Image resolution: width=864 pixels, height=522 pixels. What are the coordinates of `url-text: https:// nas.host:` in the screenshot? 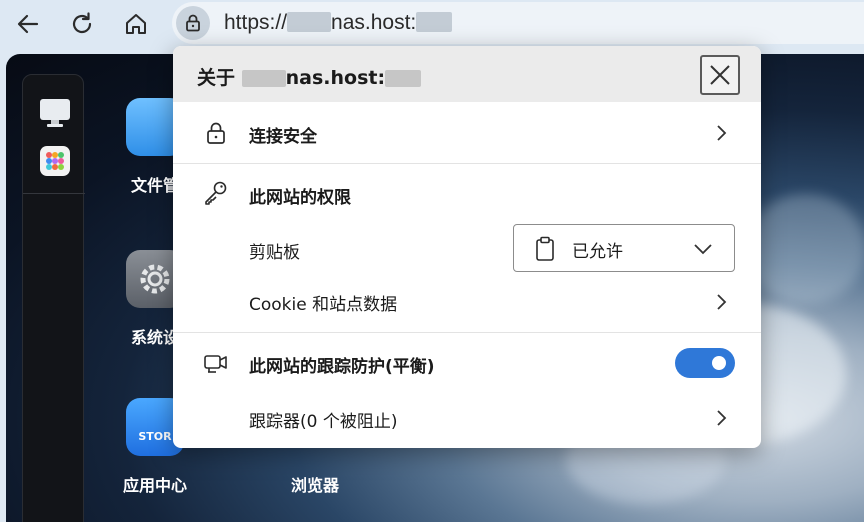 It's located at (338, 23).